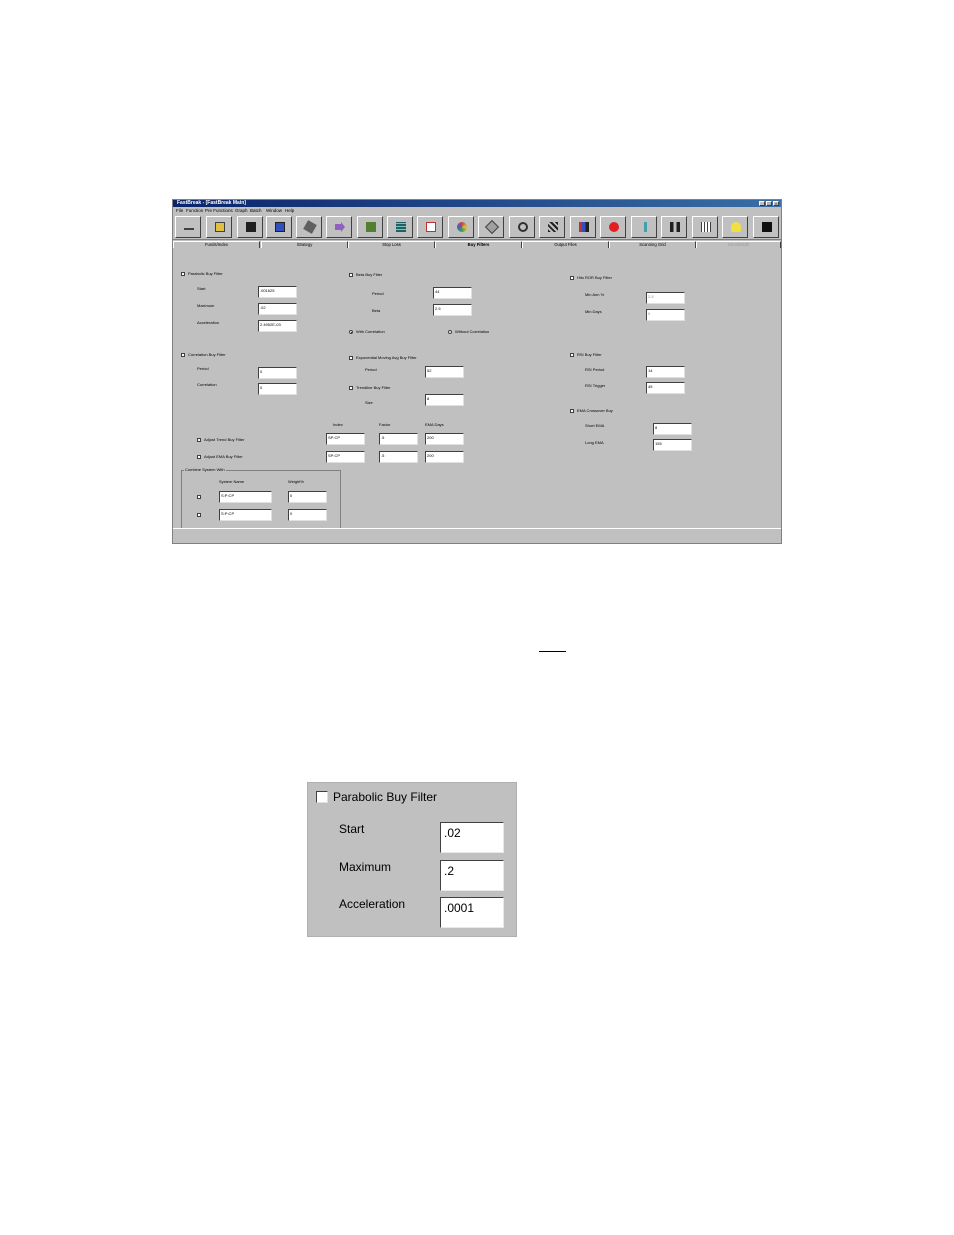  What do you see at coordinates (735, 227) in the screenshot?
I see `toolbar-button-lightbulb` at bounding box center [735, 227].